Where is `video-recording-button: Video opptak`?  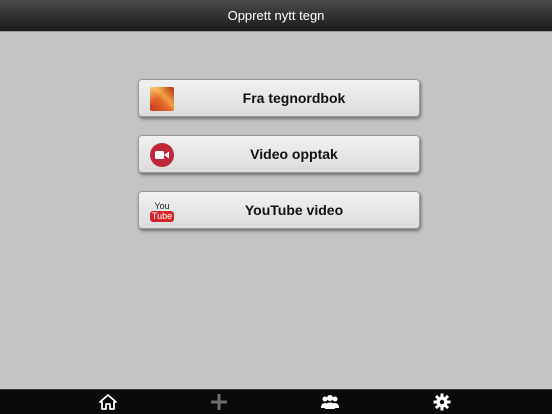
video-recording-button: Video opptak is located at coordinates (279, 154).